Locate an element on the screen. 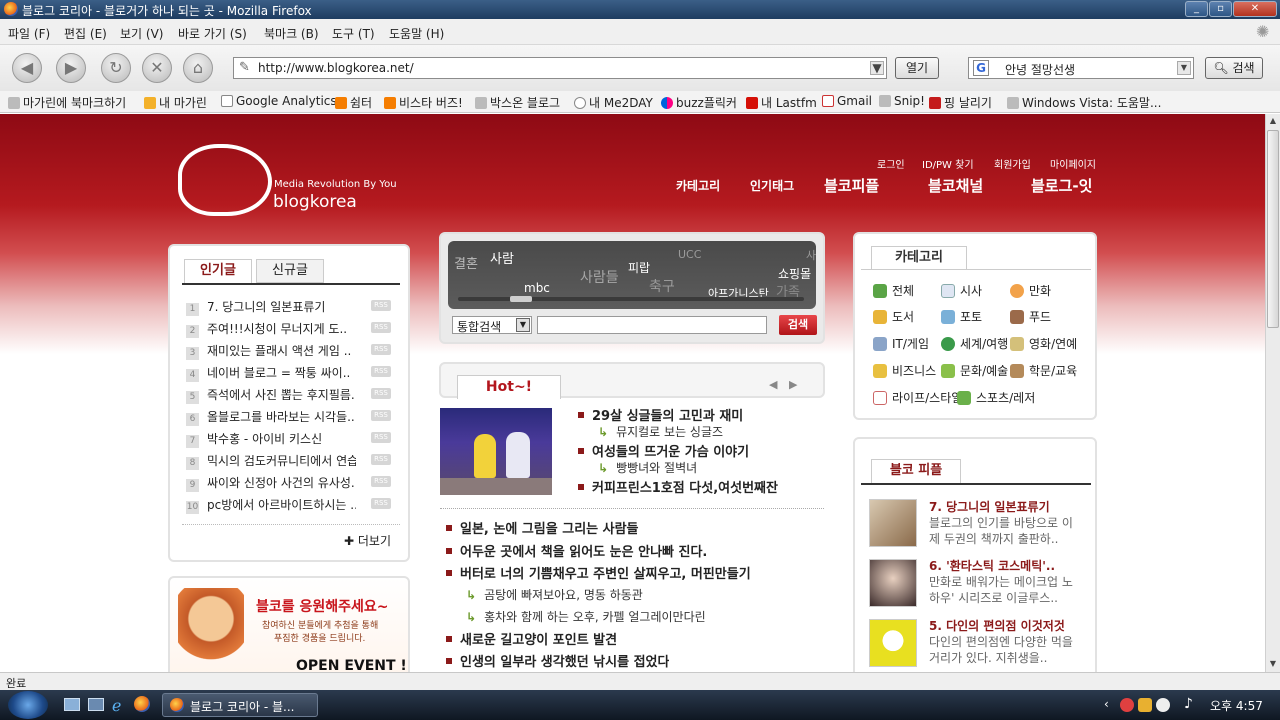 Image resolution: width=1280 pixels, height=720 pixels. category-item: 라이프/스타일 is located at coordinates (917, 397).